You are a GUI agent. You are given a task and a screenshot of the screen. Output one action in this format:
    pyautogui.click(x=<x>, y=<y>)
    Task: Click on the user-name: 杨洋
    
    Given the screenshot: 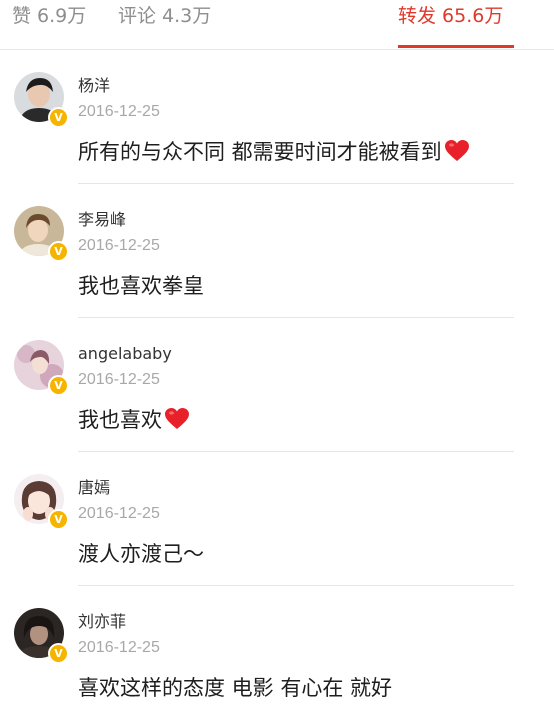 What is the action you would take?
    pyautogui.click(x=94, y=86)
    